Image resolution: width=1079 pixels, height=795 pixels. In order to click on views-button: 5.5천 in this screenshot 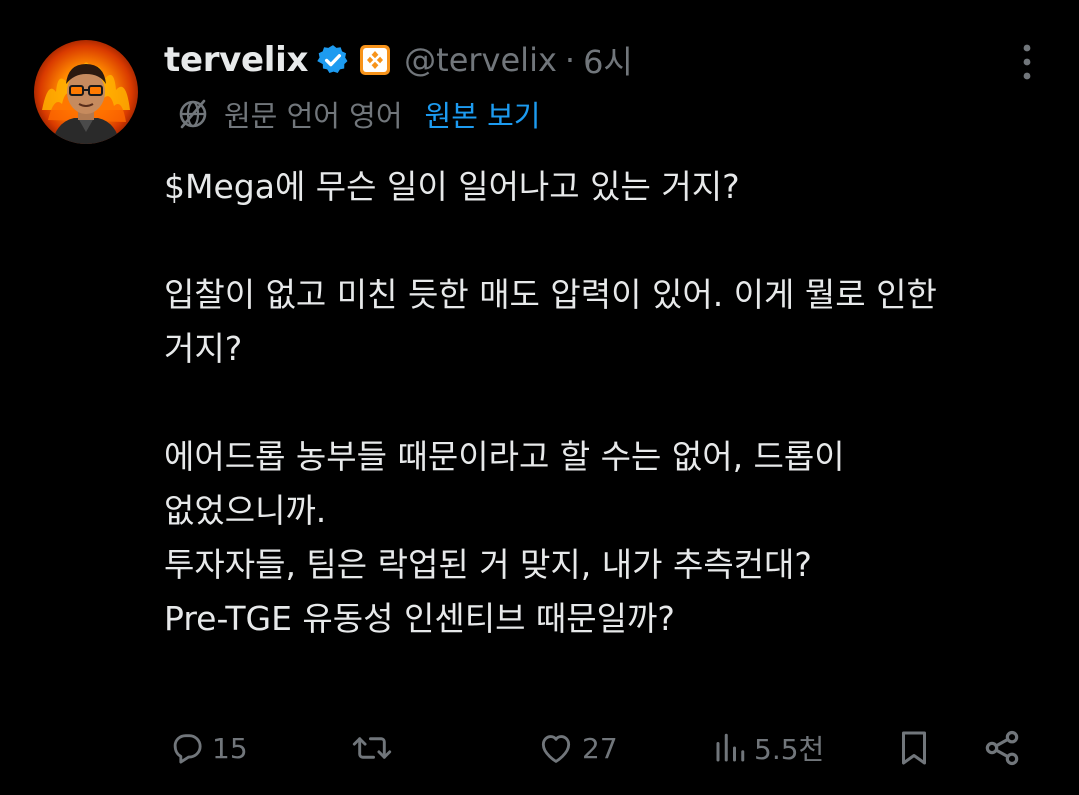, I will do `click(768, 748)`.